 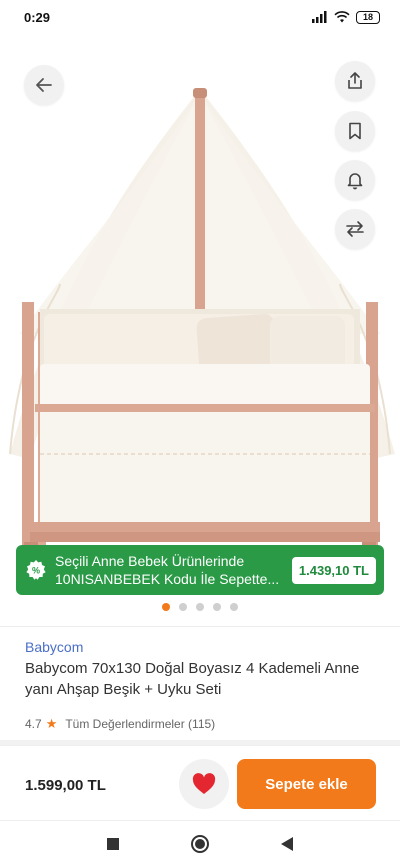 I want to click on bookmark-button, so click(x=355, y=131).